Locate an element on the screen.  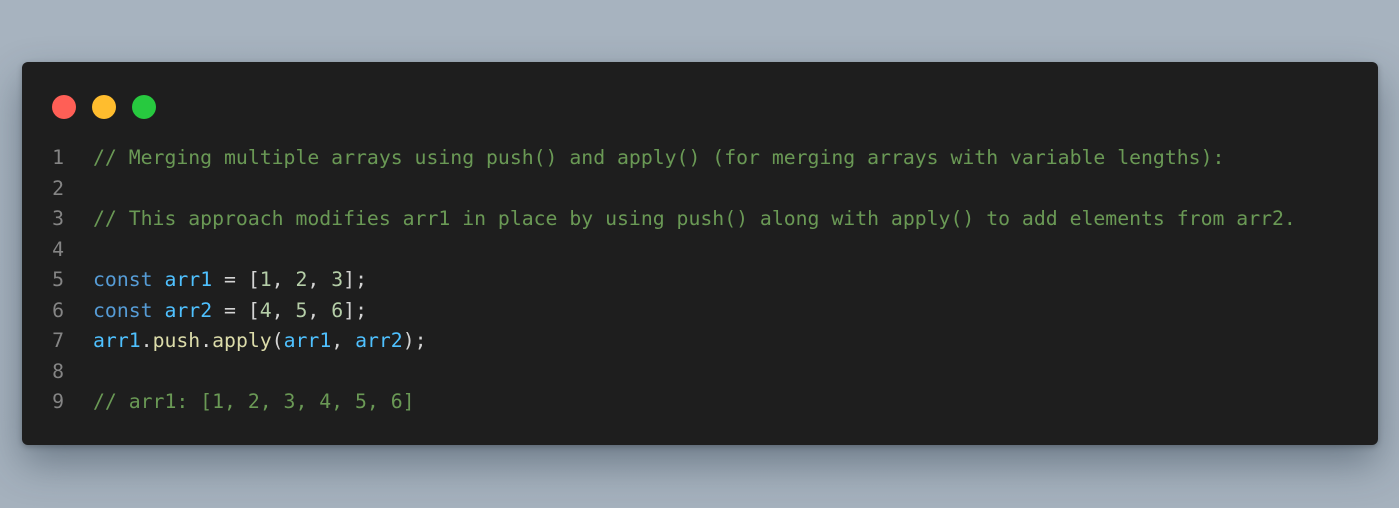
code-line: 5 const arr1 = [1, 2, 3]; is located at coordinates (700, 280).